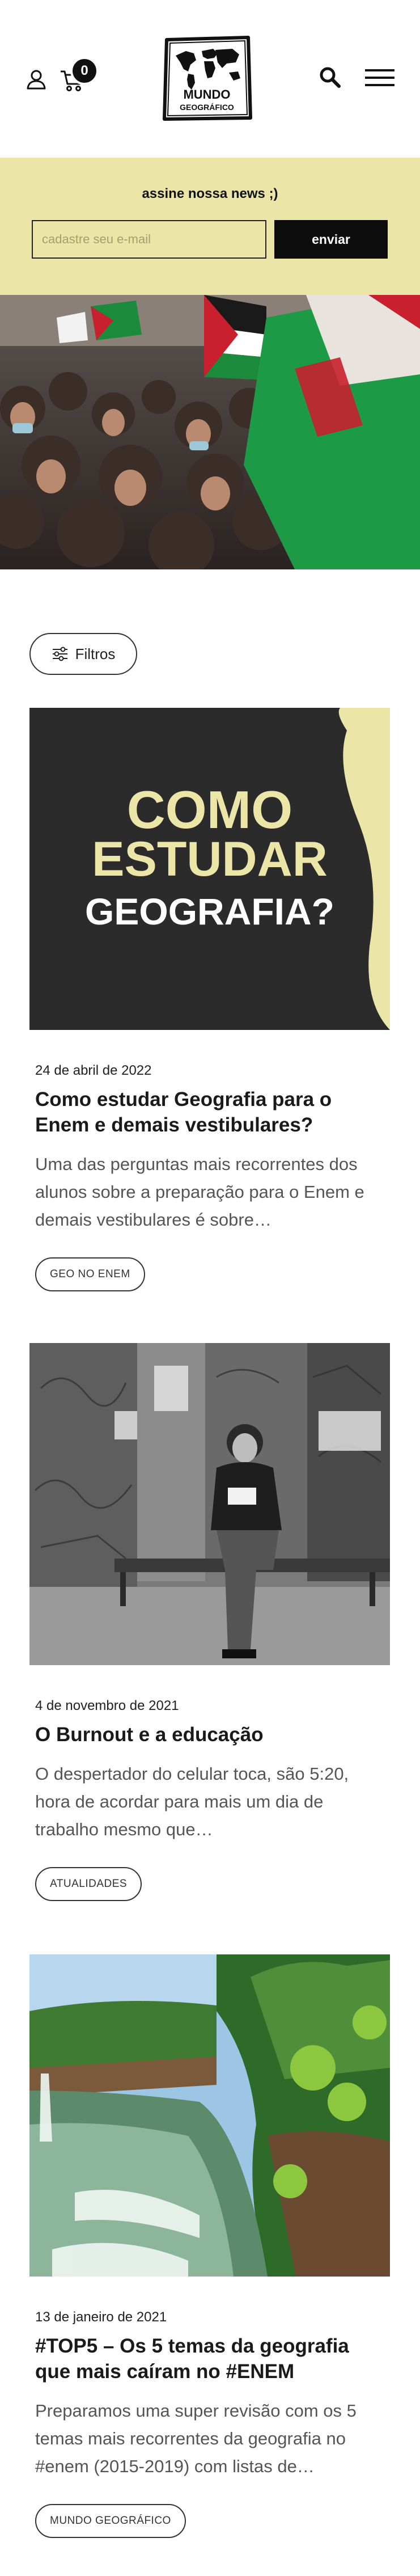 This screenshot has width=420, height=2576. What do you see at coordinates (207, 107) in the screenshot?
I see `svg-text: GEOGRÁFICO` at bounding box center [207, 107].